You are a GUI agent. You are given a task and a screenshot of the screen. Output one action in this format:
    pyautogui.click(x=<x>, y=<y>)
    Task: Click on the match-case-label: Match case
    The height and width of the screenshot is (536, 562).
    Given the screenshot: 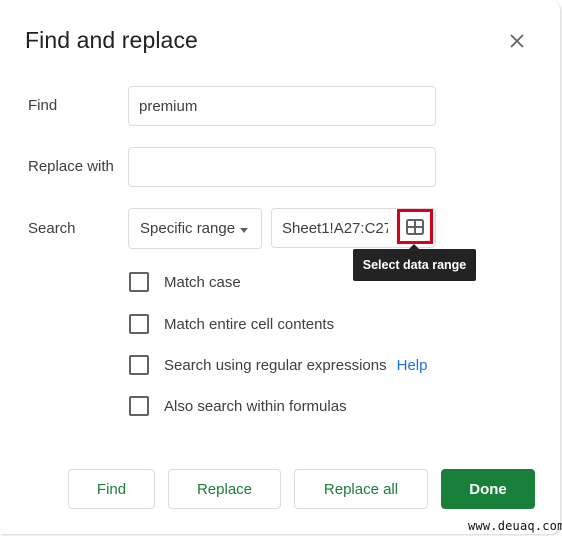 What is the action you would take?
    pyautogui.click(x=202, y=282)
    